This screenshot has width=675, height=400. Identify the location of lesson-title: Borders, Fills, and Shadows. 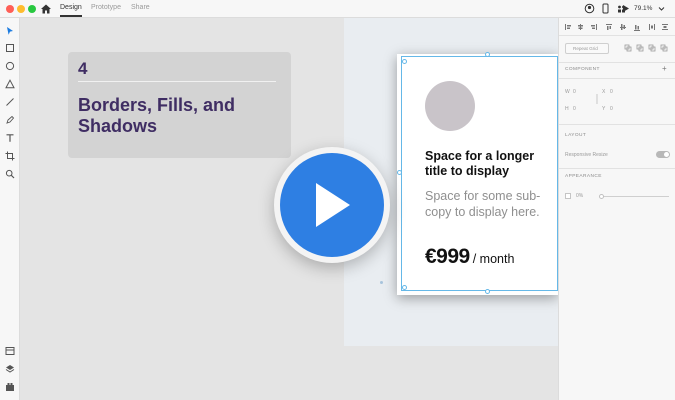
(157, 115).